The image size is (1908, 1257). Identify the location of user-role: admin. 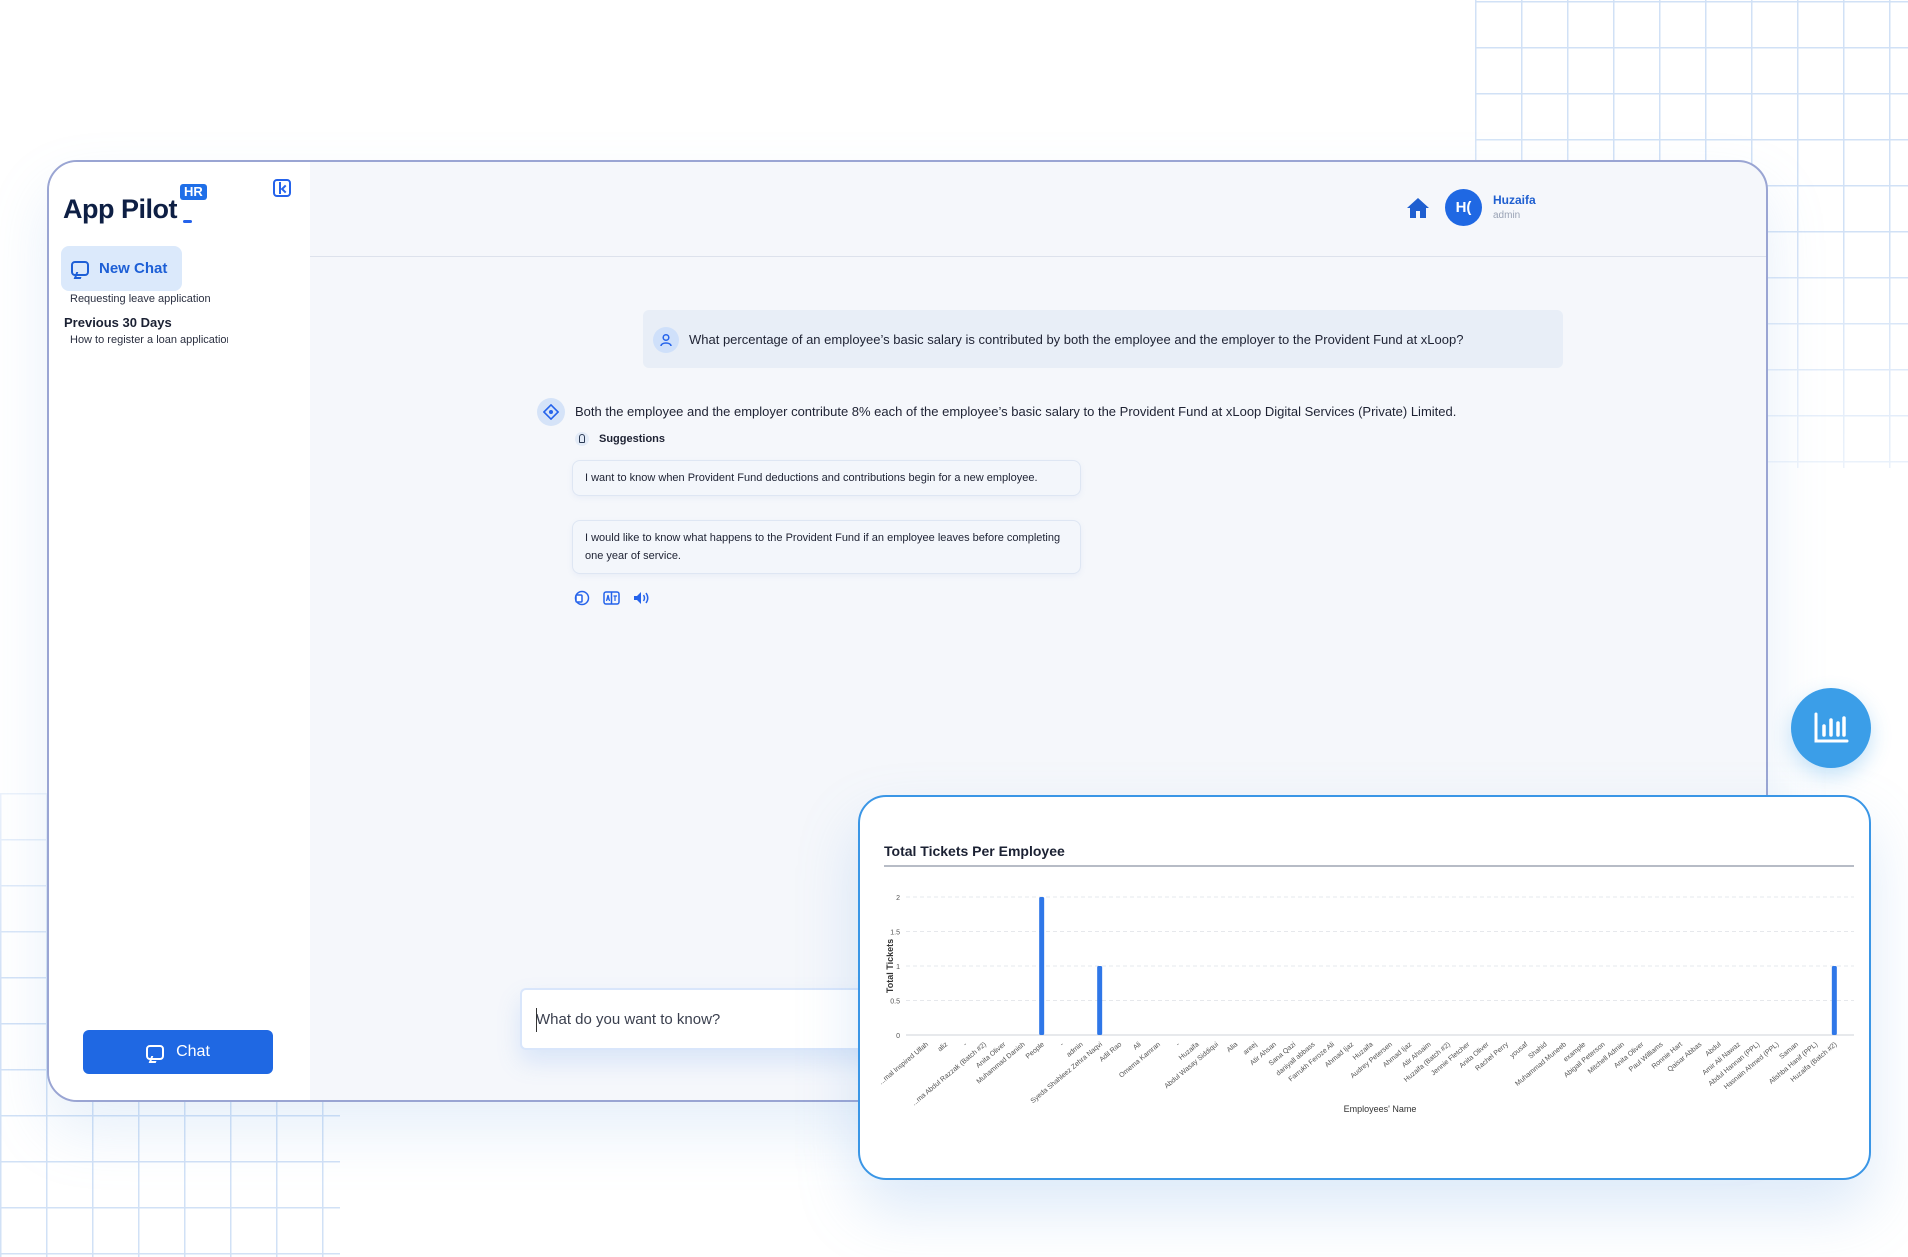
(1507, 215).